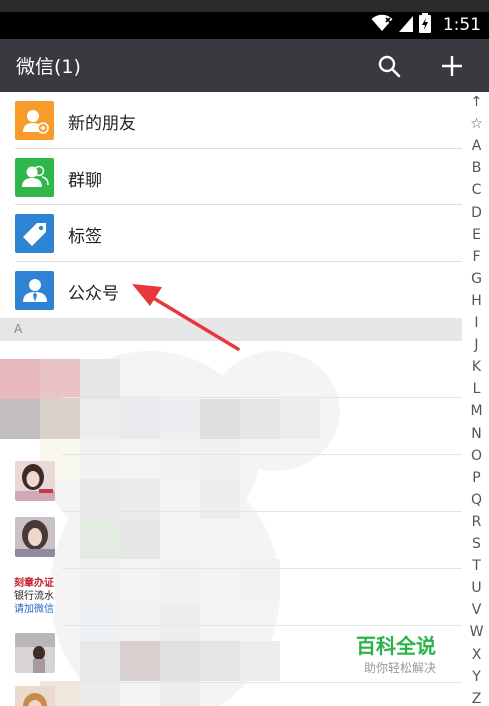  Describe the element at coordinates (476, 478) in the screenshot. I see `index-letter: P` at that location.